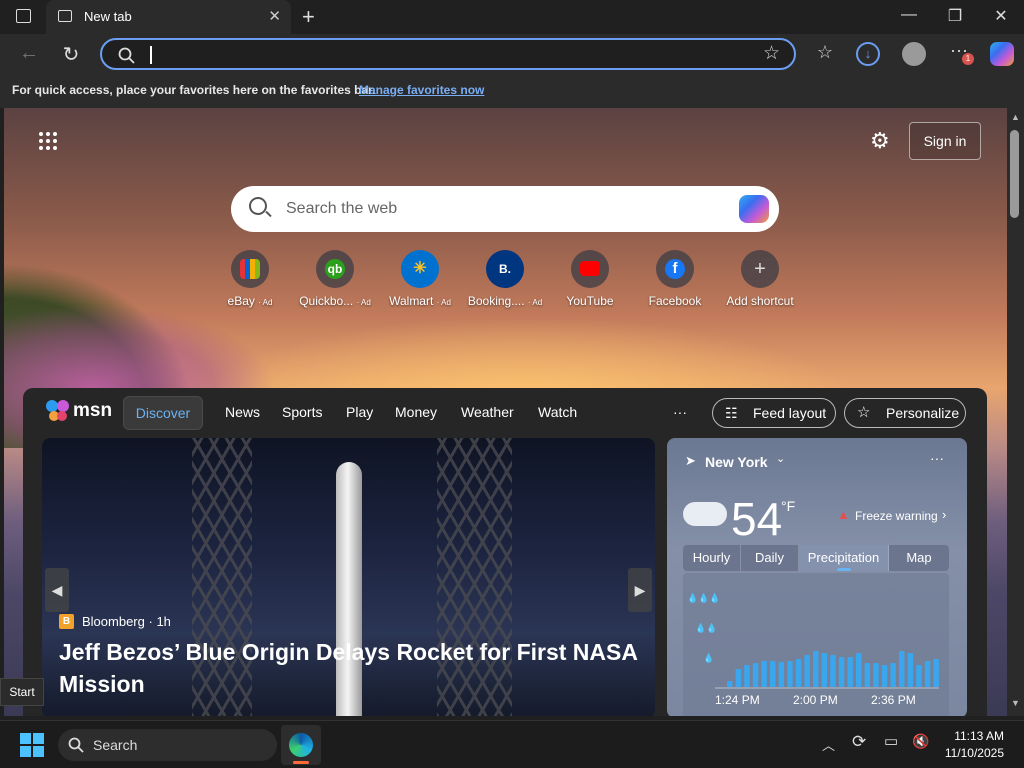 Image resolution: width=1024 pixels, height=768 pixels. Describe the element at coordinates (675, 279) in the screenshot. I see `shortcut-facebook: f Facebook` at that location.